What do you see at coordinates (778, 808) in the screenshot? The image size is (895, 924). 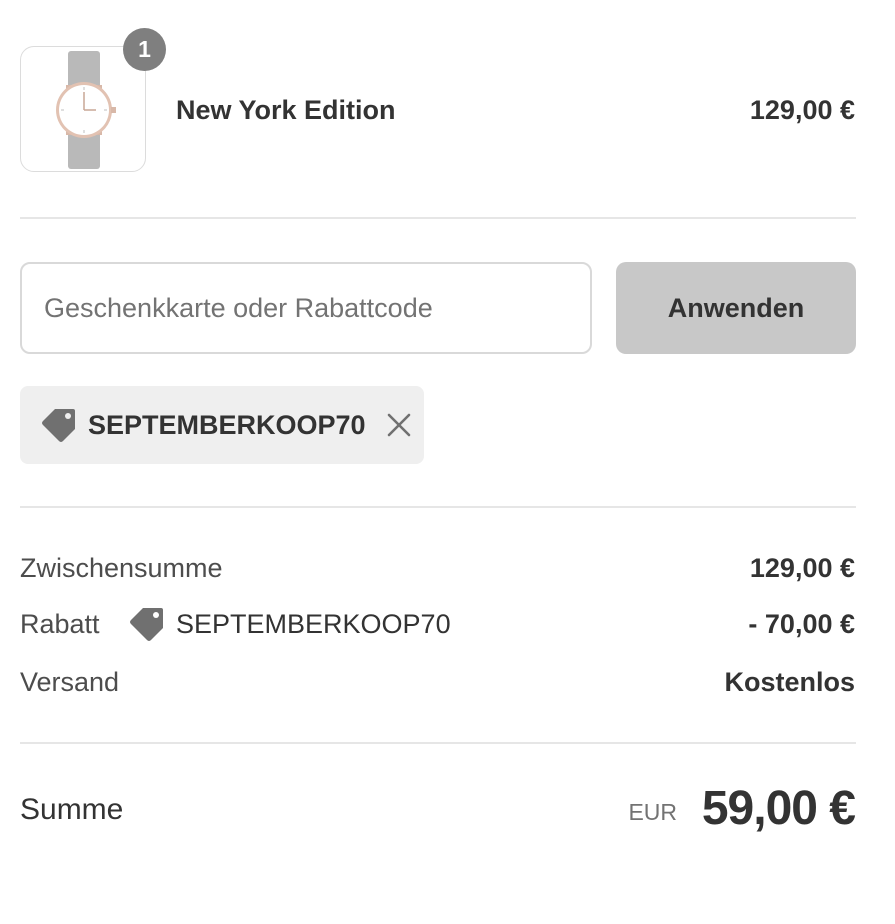 I see `total-amount: 59,00 €` at bounding box center [778, 808].